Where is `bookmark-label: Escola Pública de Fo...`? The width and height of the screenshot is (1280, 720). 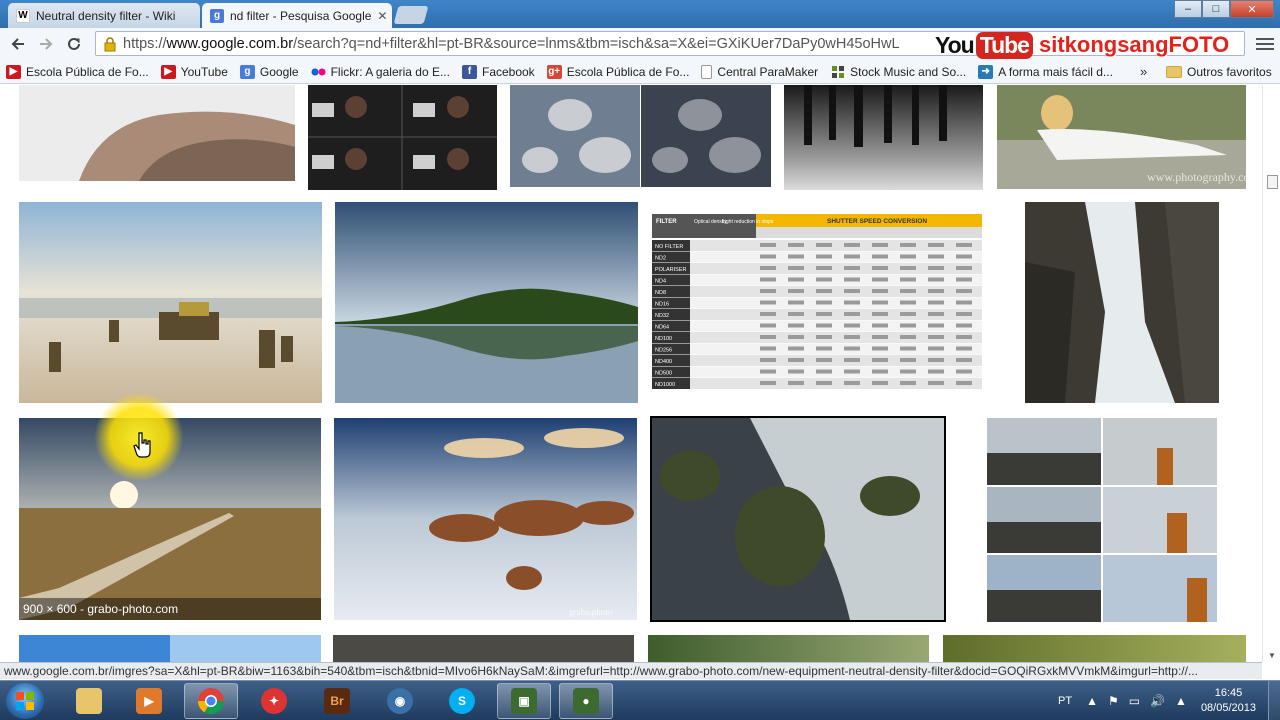
bookmark-label: Escola Pública de Fo... is located at coordinates (87, 71).